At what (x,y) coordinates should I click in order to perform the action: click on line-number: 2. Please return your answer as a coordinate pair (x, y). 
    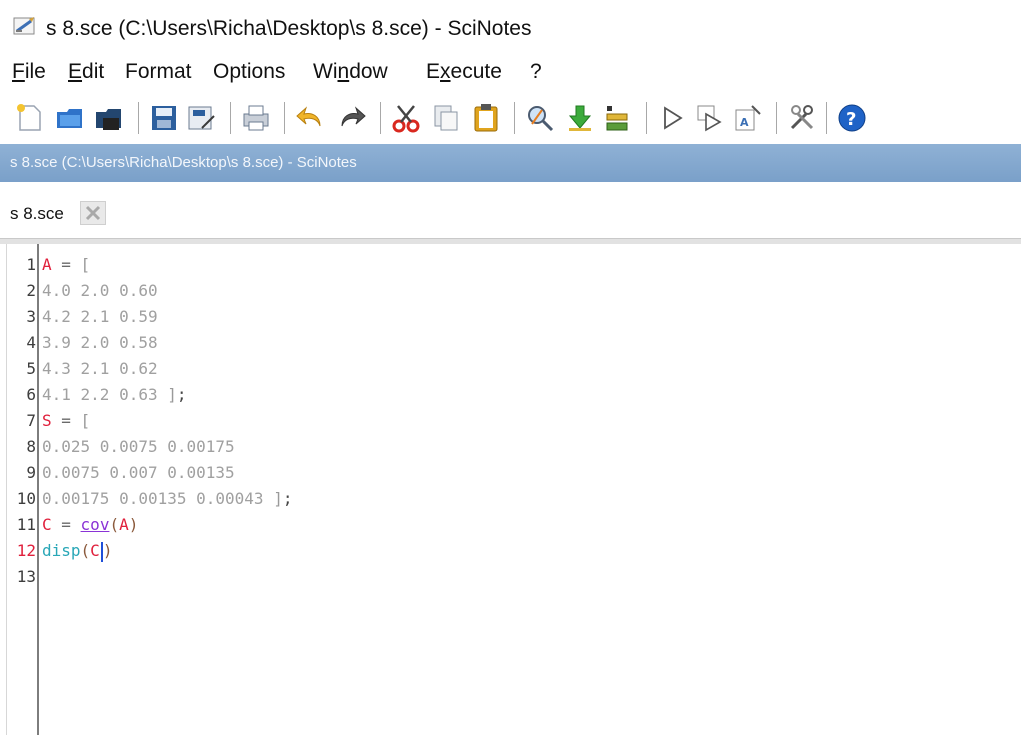
    Looking at the image, I should click on (31, 290).